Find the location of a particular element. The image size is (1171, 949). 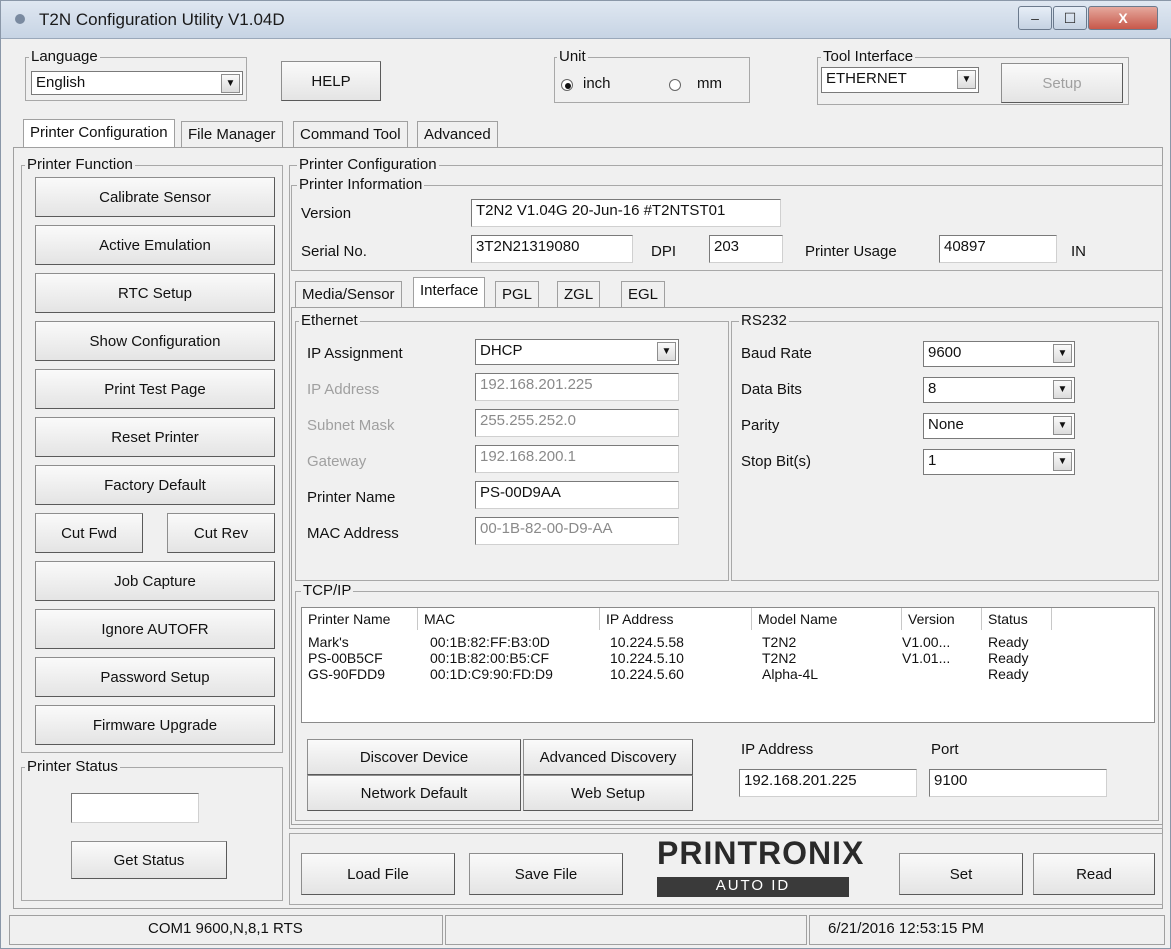

subnet-mask-label: Subnet Mask is located at coordinates (351, 425).